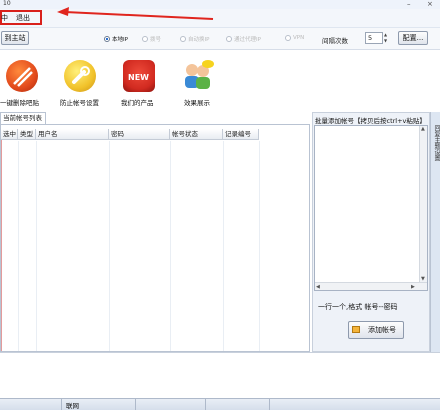 The height and width of the screenshot is (410, 440). I want to click on batch-add-title: 批量添加帐号【拷贝后按ctrl+v粘贴】, so click(370, 121).